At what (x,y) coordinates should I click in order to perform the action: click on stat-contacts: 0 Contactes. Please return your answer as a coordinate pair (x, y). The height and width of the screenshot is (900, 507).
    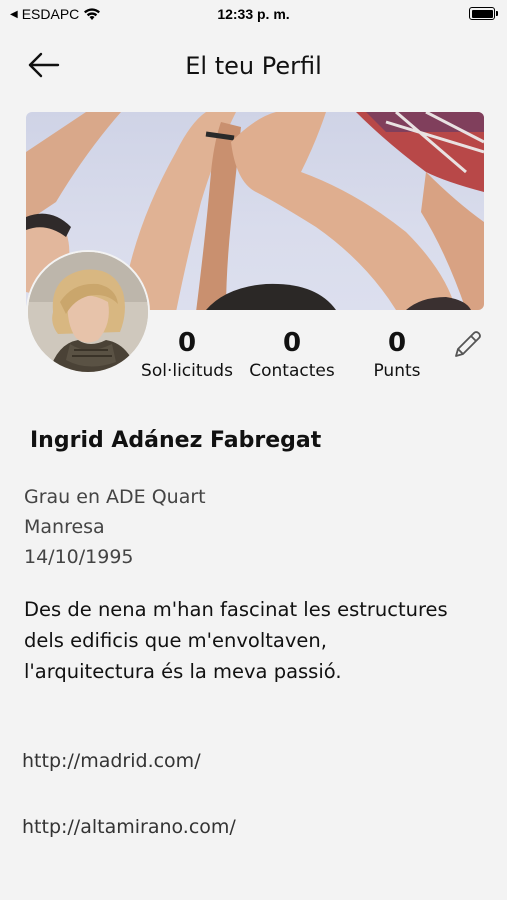
    Looking at the image, I should click on (292, 355).